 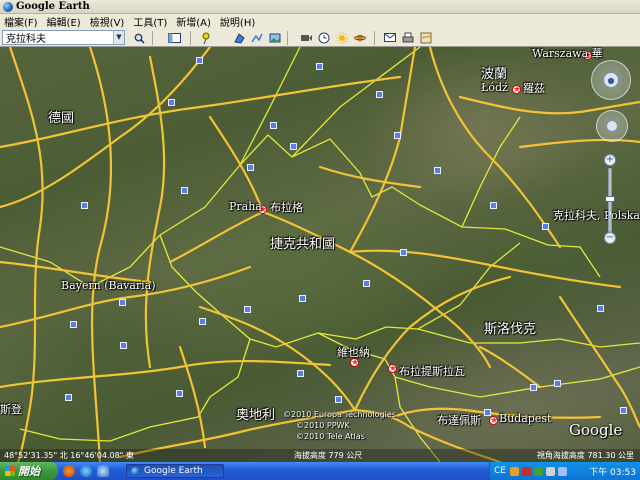 What do you see at coordinates (510, 327) in the screenshot?
I see `label-slovakia: 斯洛伐克` at bounding box center [510, 327].